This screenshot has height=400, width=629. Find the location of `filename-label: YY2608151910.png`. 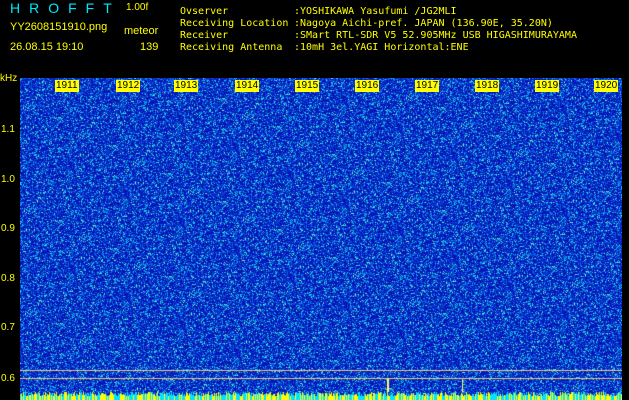

filename-label: YY2608151910.png is located at coordinates (59, 27).